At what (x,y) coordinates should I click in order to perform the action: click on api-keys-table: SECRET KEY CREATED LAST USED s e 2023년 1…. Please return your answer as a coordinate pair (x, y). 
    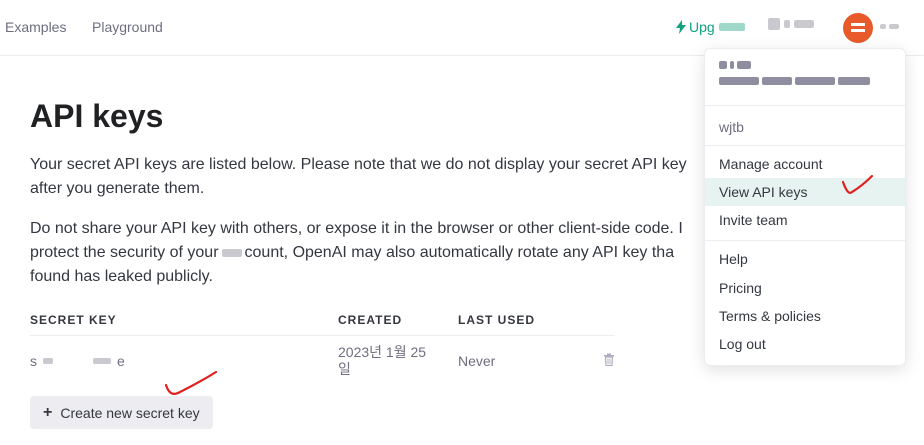
    Looking at the image, I should click on (322, 347).